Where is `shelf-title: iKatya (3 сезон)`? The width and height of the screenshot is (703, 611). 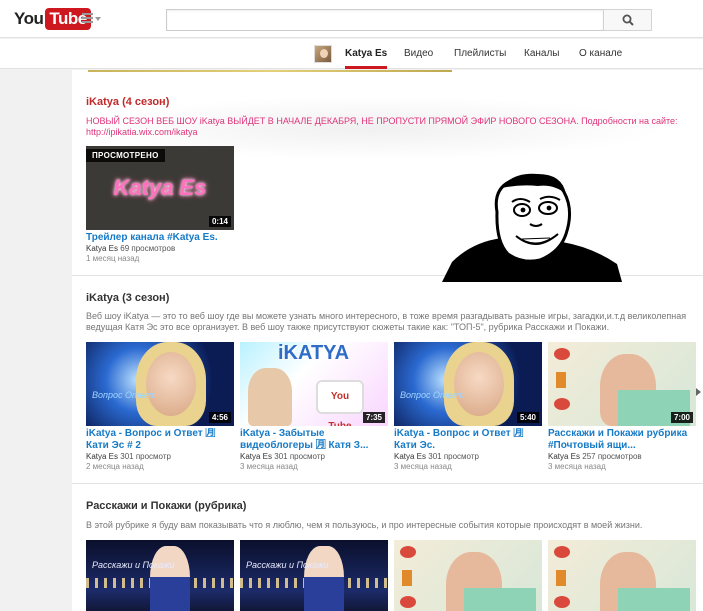
shelf-title: iKatya (3 сезон) is located at coordinates (127, 298).